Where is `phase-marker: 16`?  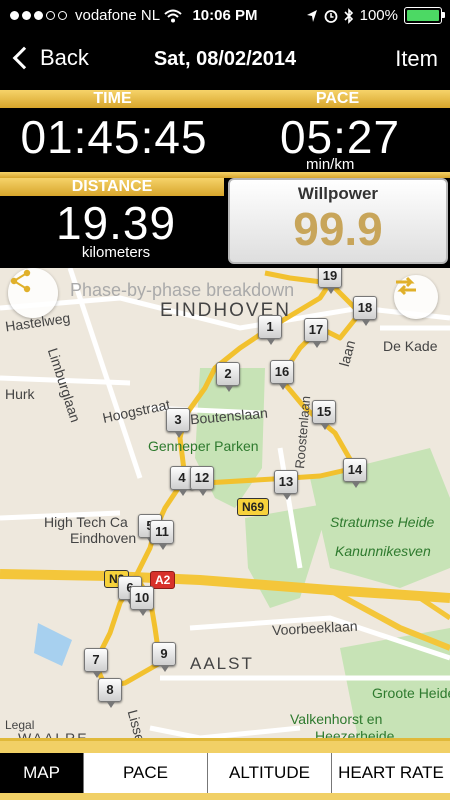
phase-marker: 16 is located at coordinates (282, 375).